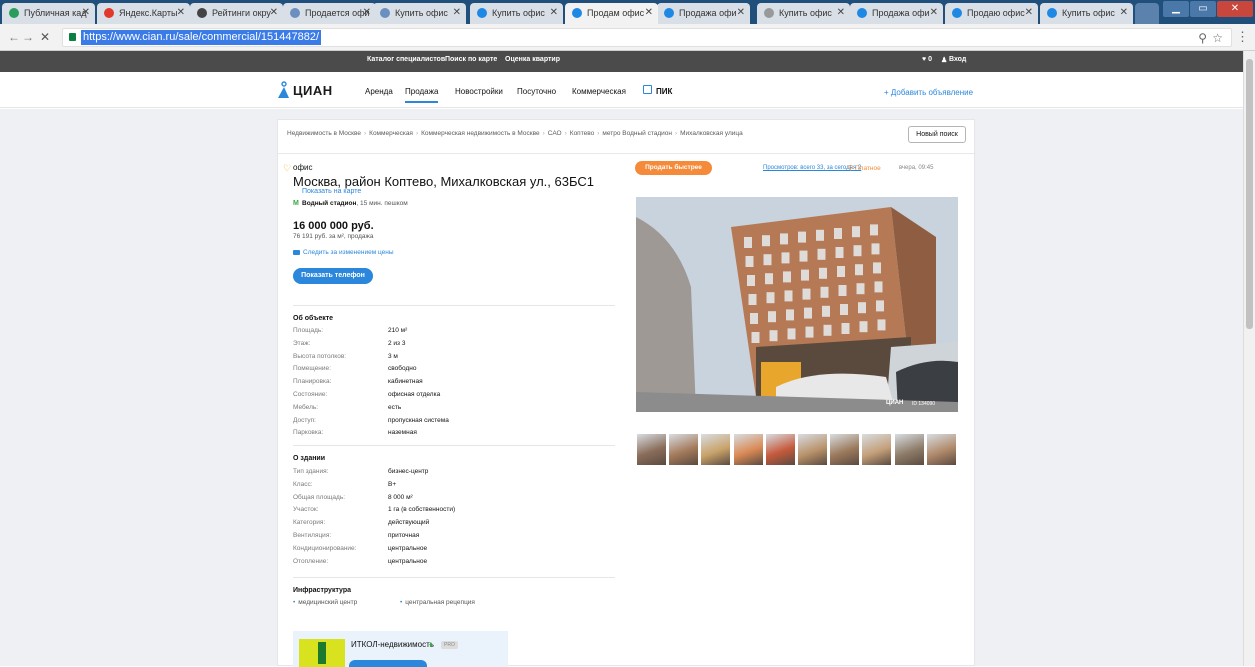 The image size is (1255, 667). Describe the element at coordinates (664, 91) in the screenshot. I see `nav-pik: ПИК` at that location.